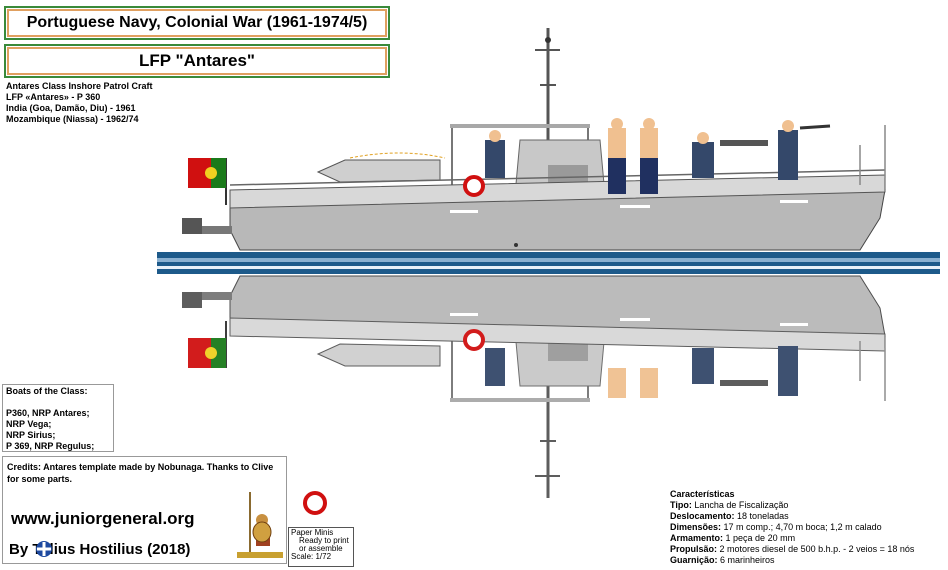  I want to click on author-text: By Tulius Hostilius (2018), so click(100, 549).